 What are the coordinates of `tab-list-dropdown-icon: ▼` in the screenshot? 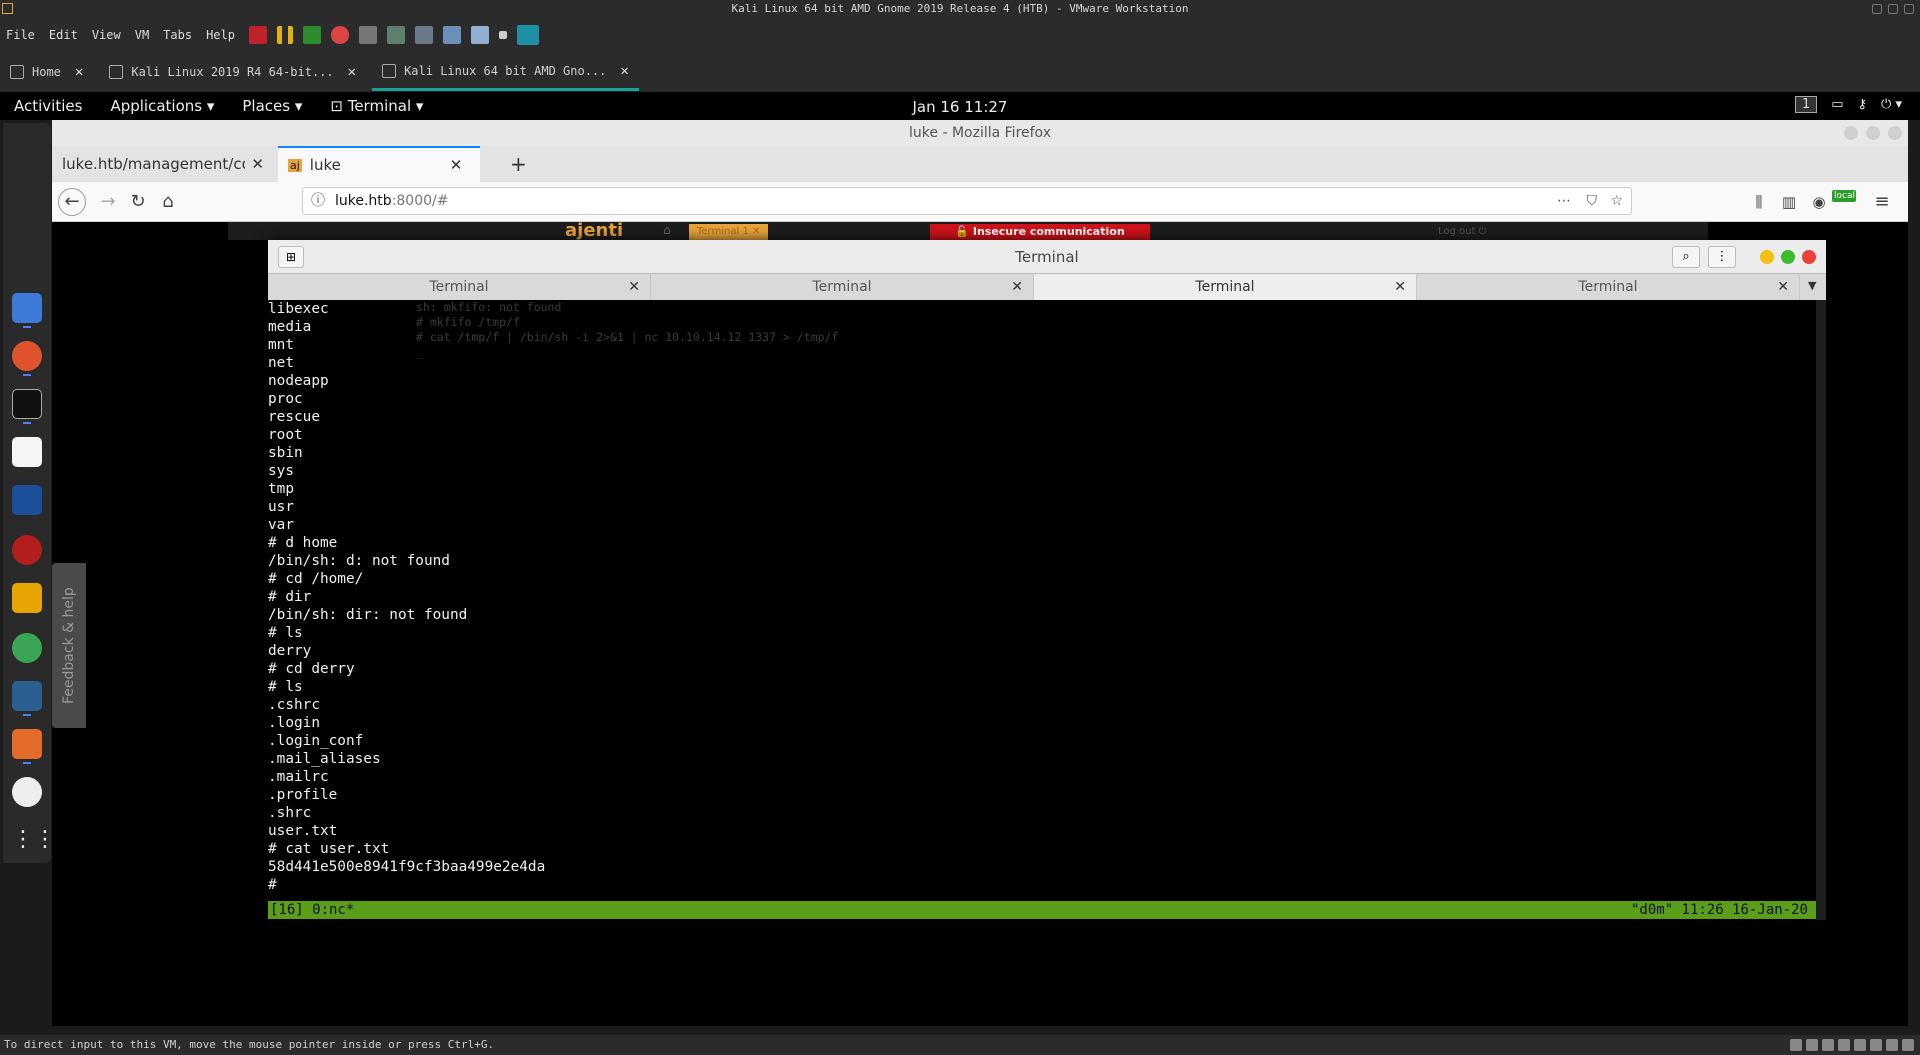 It's located at (1812, 285).